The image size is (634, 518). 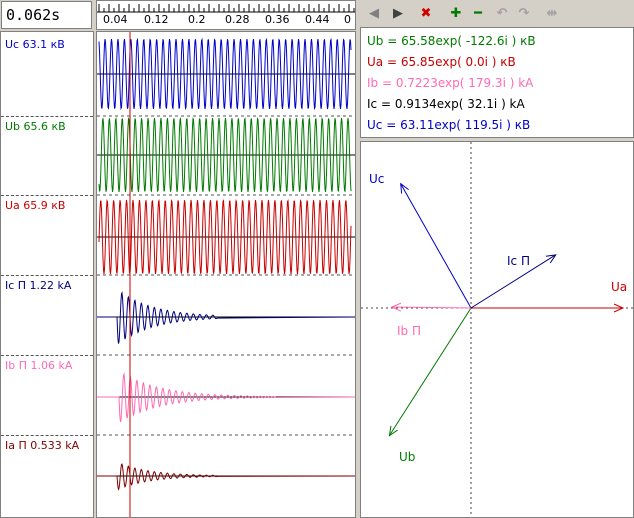 I want to click on undo-button: ↶, so click(x=502, y=13).